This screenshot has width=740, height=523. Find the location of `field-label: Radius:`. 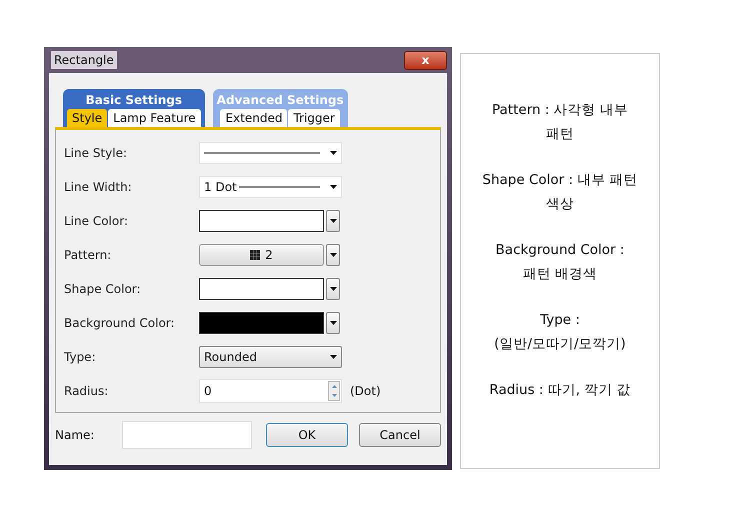

field-label: Radius: is located at coordinates (87, 391).